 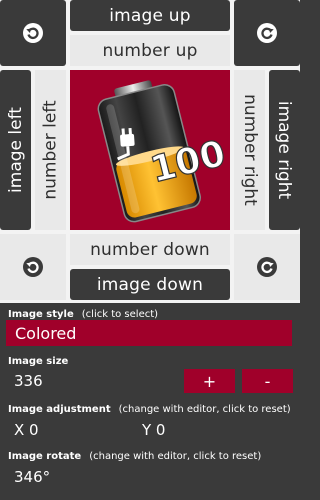 I want to click on adjustment-x-value: X 0, so click(x=26, y=430).